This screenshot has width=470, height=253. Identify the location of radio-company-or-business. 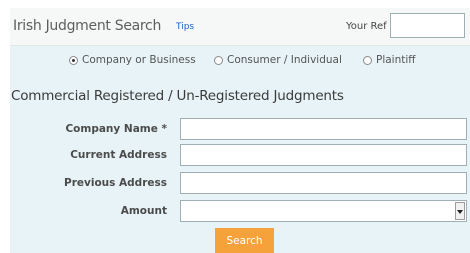
(73, 60).